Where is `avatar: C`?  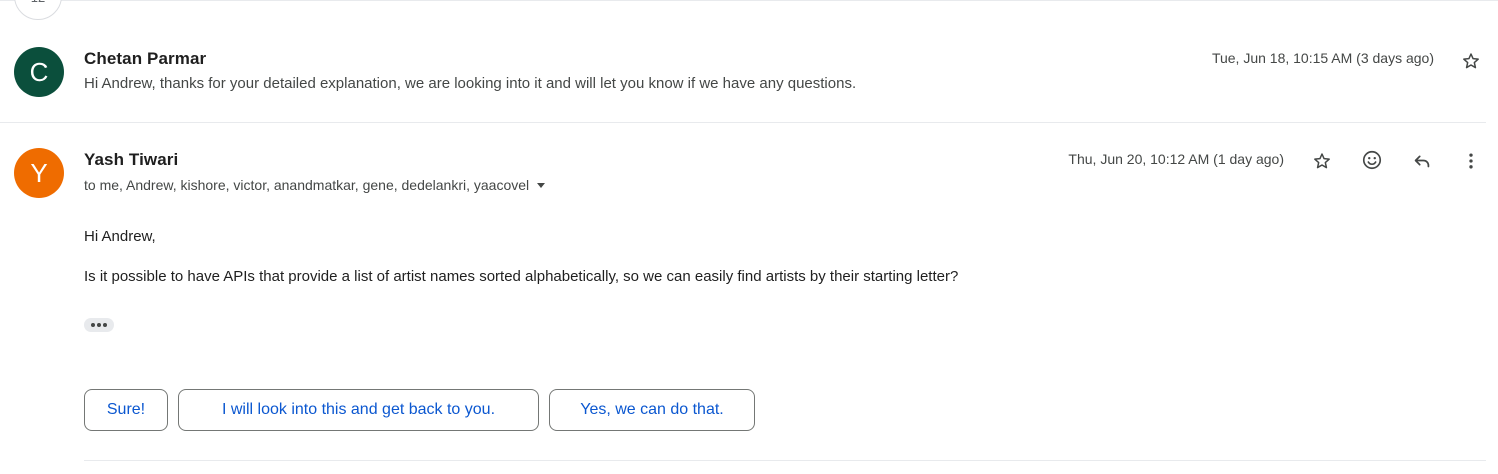 avatar: C is located at coordinates (39, 72).